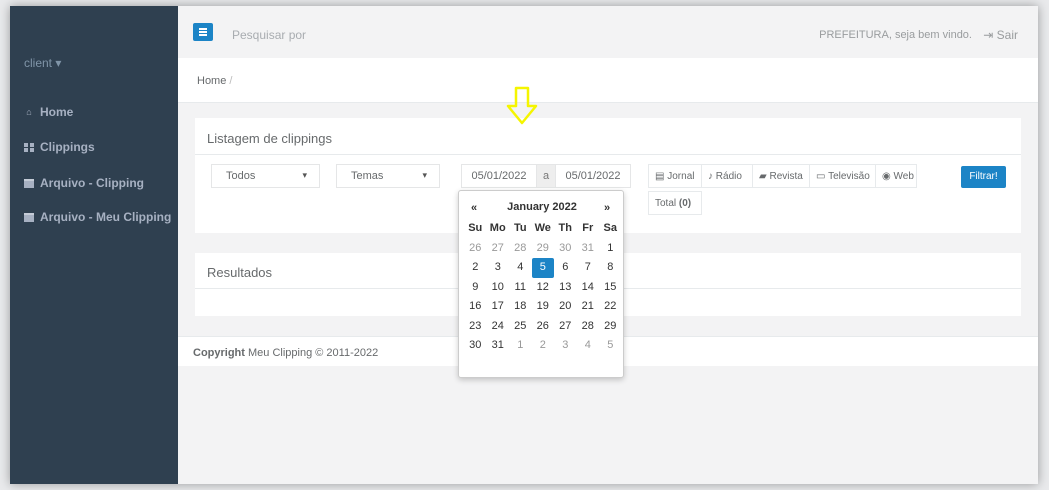  I want to click on datepicker-weekday: Su, so click(475, 228).